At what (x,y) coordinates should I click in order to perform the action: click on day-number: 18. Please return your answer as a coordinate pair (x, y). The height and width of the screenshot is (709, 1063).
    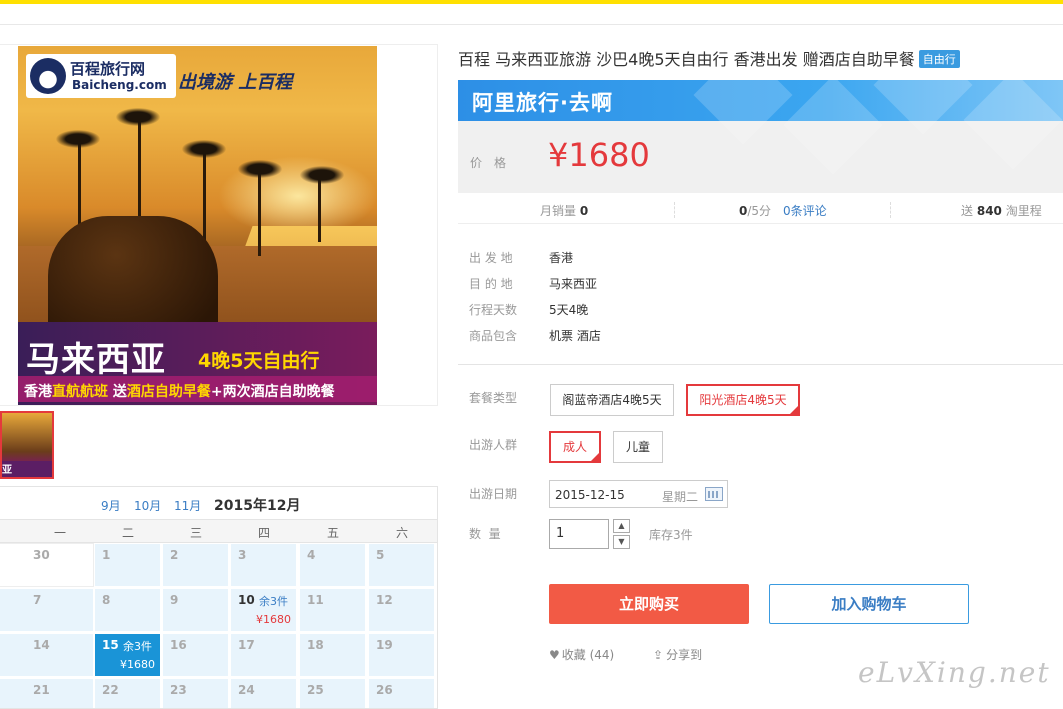
    Looking at the image, I should click on (315, 645).